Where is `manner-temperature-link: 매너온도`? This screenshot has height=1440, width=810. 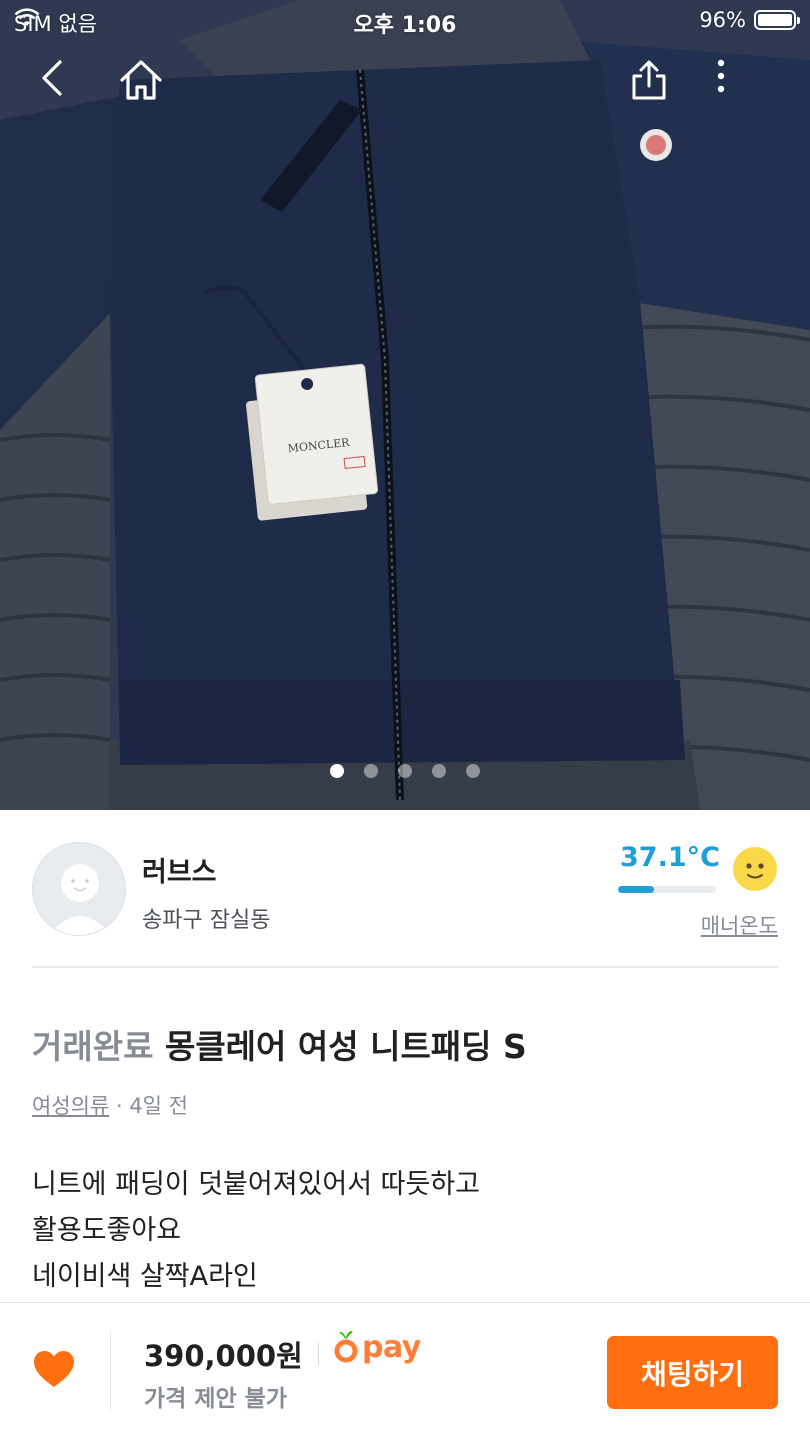 manner-temperature-link: 매너온도 is located at coordinates (739, 925).